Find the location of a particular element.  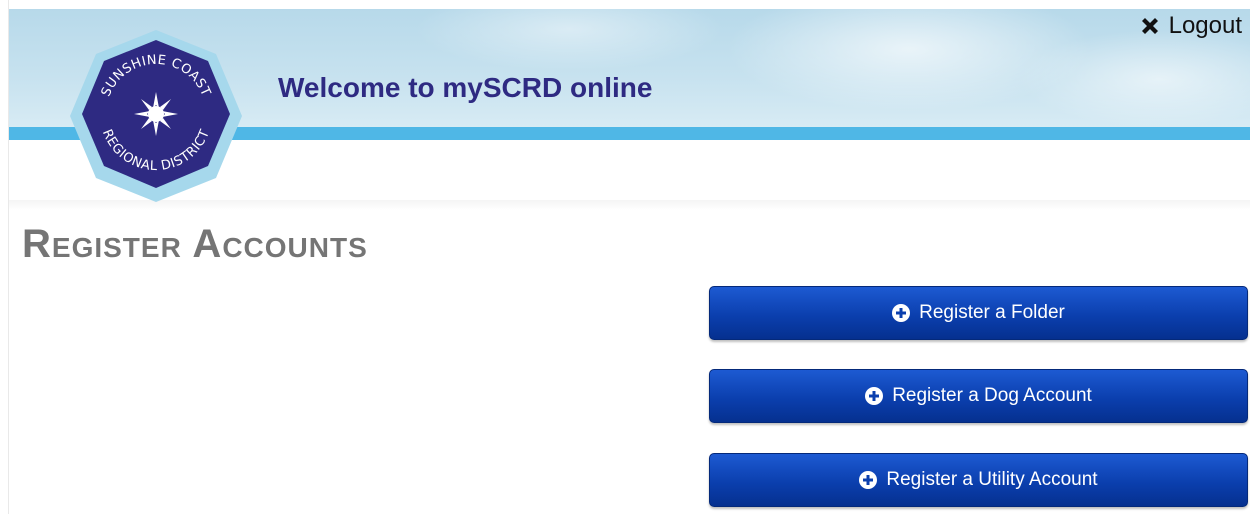

register-dog-account-button: Register a Dog Account is located at coordinates (978, 396).